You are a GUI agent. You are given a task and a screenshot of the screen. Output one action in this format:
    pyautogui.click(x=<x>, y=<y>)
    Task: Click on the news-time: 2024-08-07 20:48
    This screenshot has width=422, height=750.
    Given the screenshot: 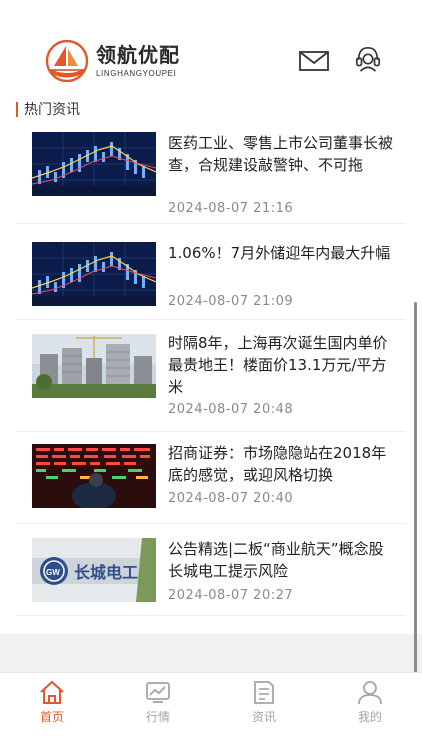 What is the action you would take?
    pyautogui.click(x=231, y=409)
    